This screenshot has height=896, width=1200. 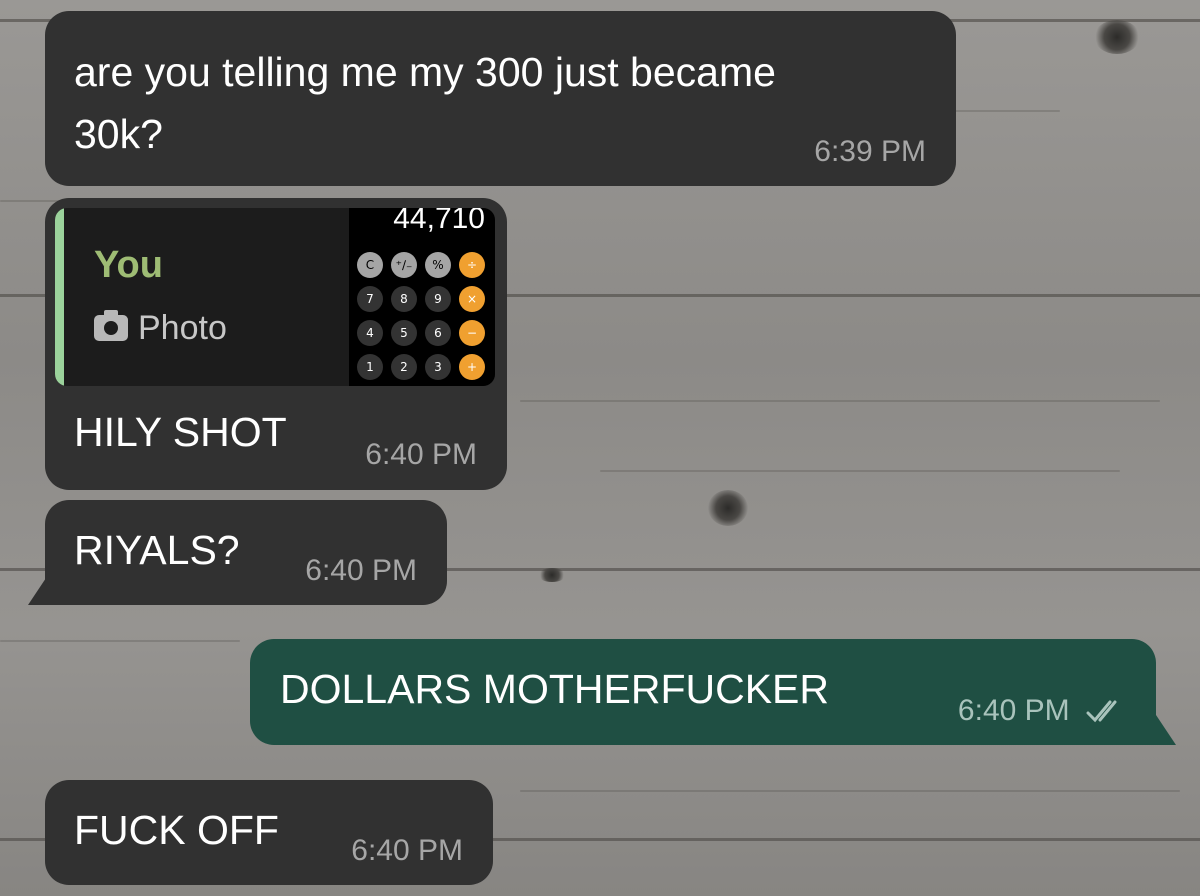 What do you see at coordinates (472, 265) in the screenshot?
I see `calc-key: ÷` at bounding box center [472, 265].